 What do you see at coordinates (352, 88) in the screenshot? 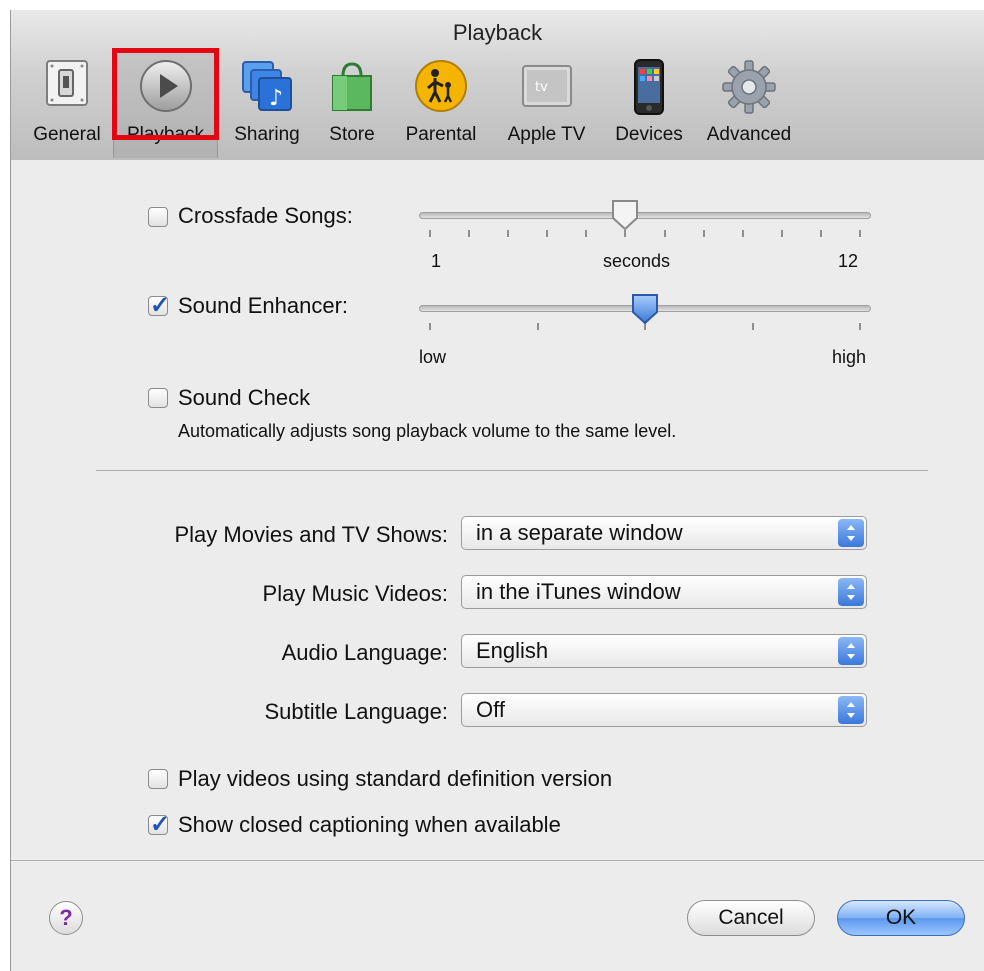
I see `shopping-bag-icon` at bounding box center [352, 88].